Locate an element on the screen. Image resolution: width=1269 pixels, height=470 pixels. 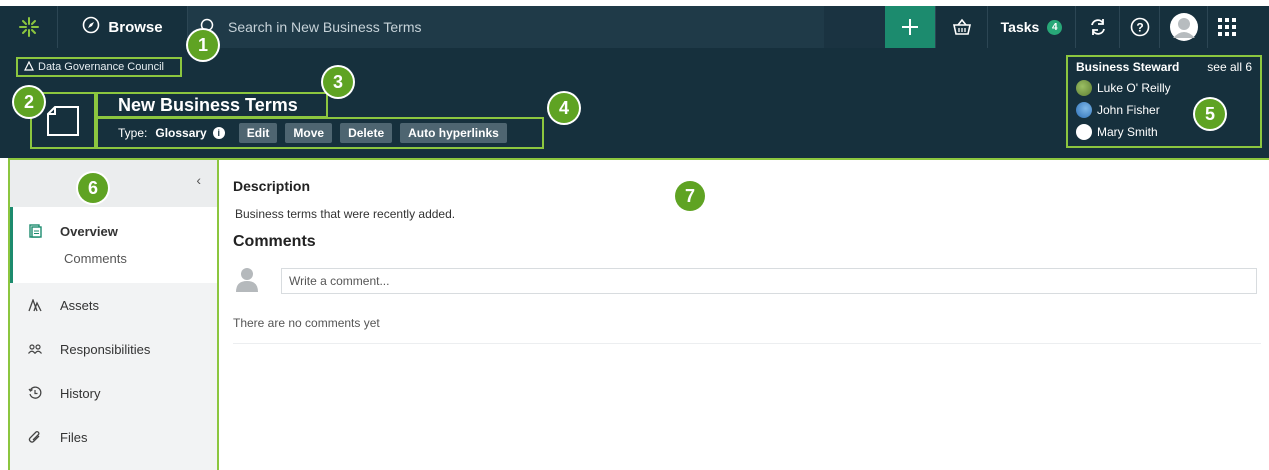
sidebar-header: ‹ is located at coordinates (113, 183).